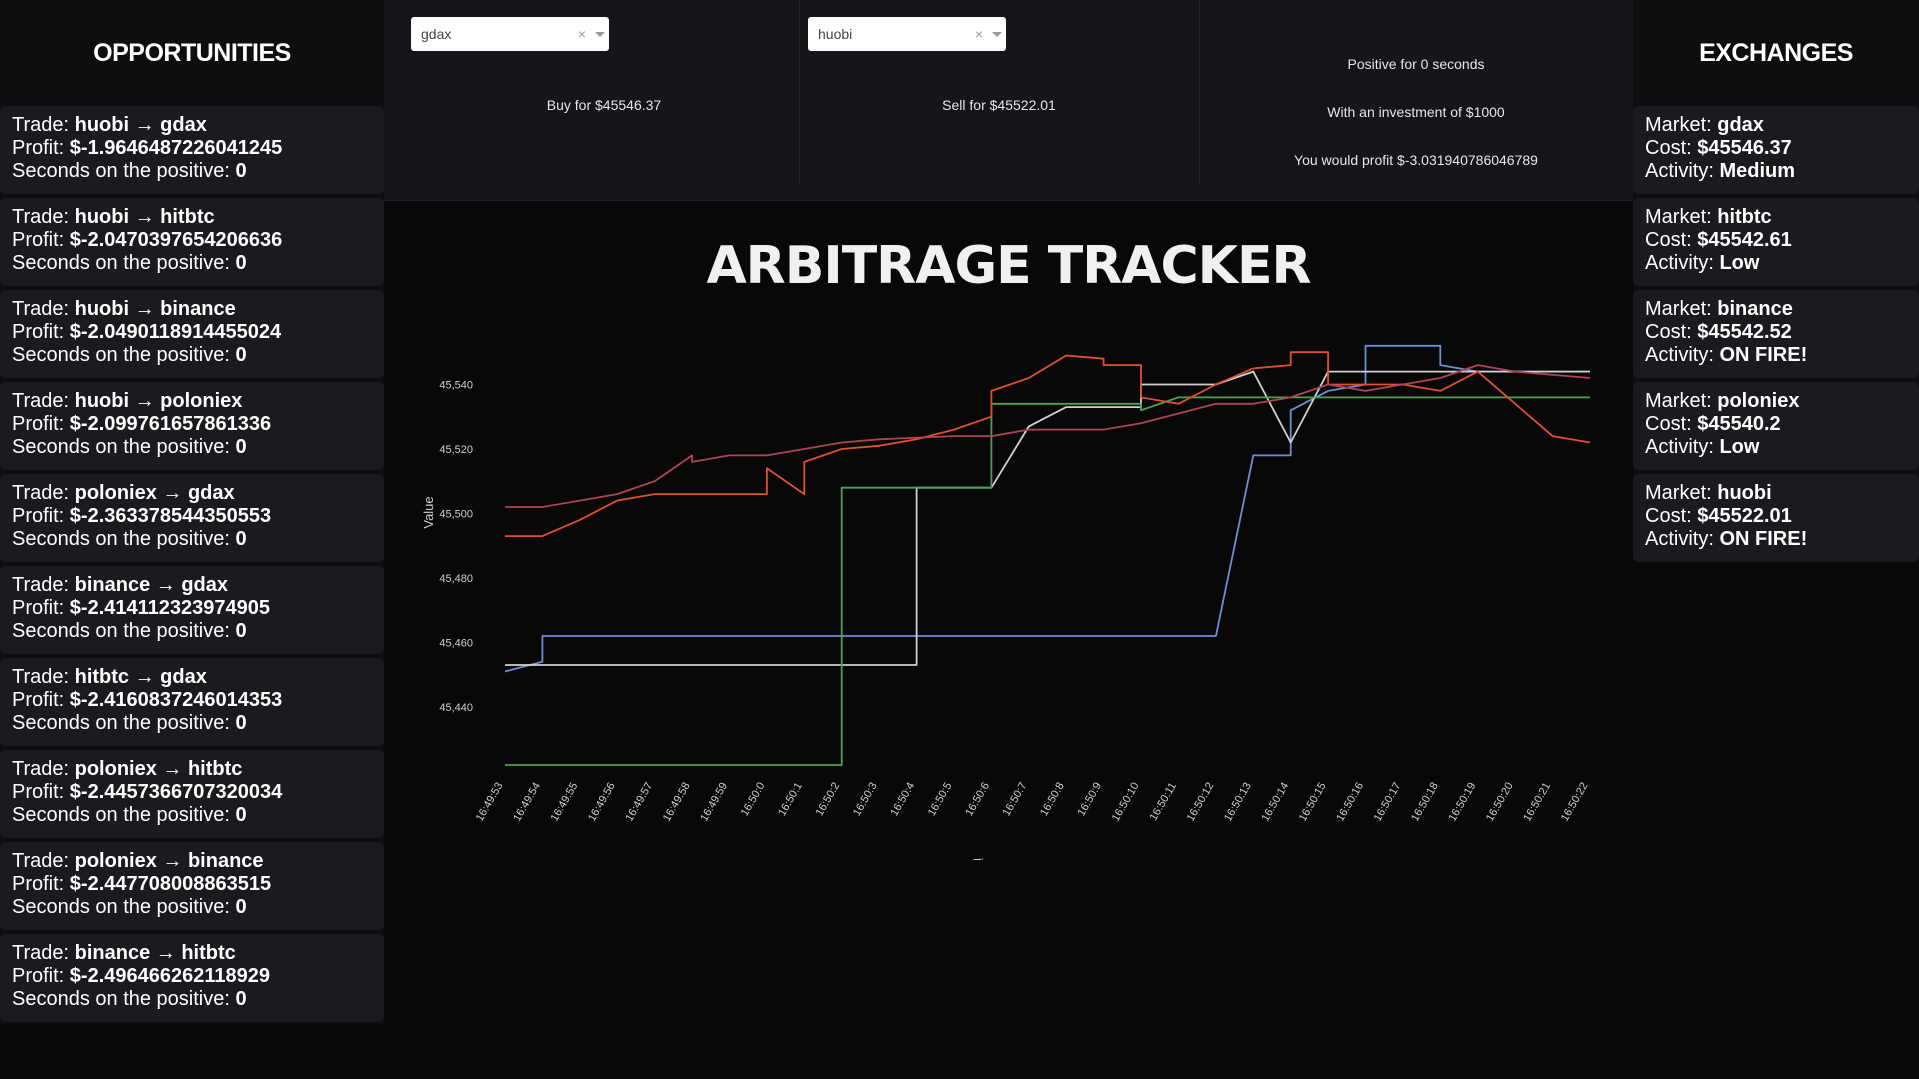 This screenshot has width=1919, height=1079. Describe the element at coordinates (1537, 802) in the screenshot. I see `x-tick-label: 16:50:21` at that location.